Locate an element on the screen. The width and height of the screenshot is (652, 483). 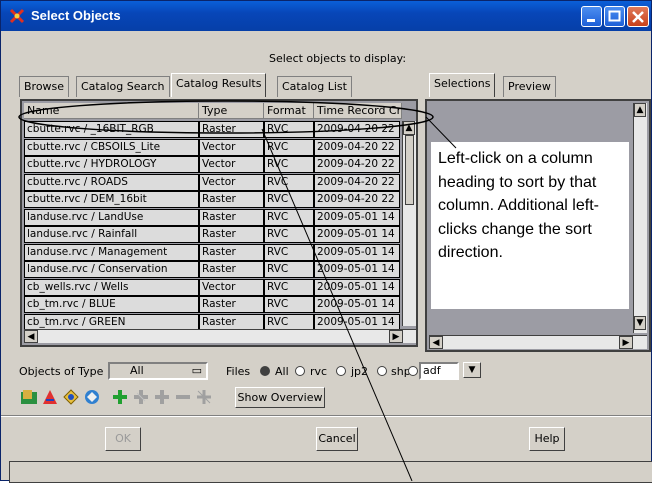
tab-catalog-results: Catalog Results is located at coordinates (219, 85).